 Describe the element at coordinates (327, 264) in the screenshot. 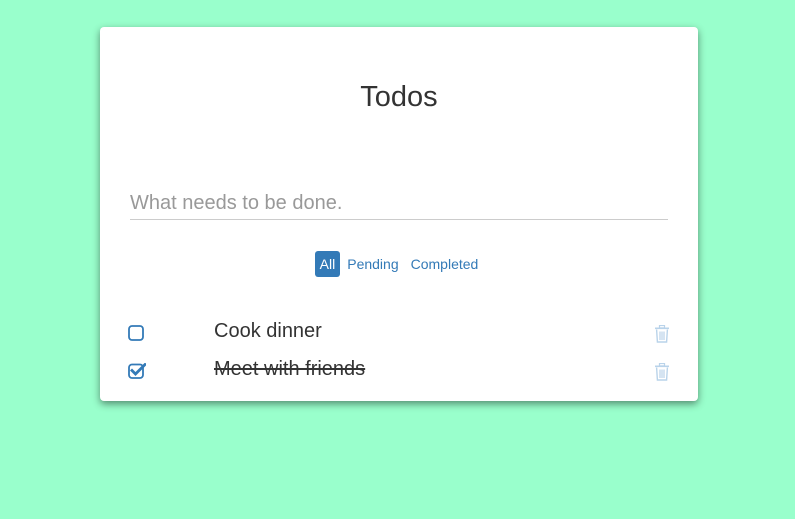

I see `filter-all: All` at that location.